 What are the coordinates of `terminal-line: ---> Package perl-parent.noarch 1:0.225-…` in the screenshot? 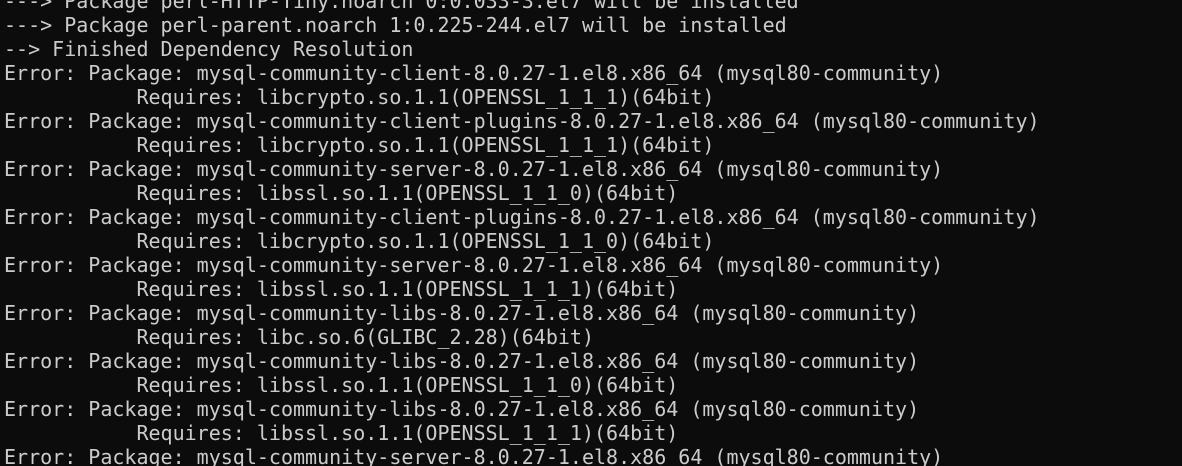 It's located at (395, 25).